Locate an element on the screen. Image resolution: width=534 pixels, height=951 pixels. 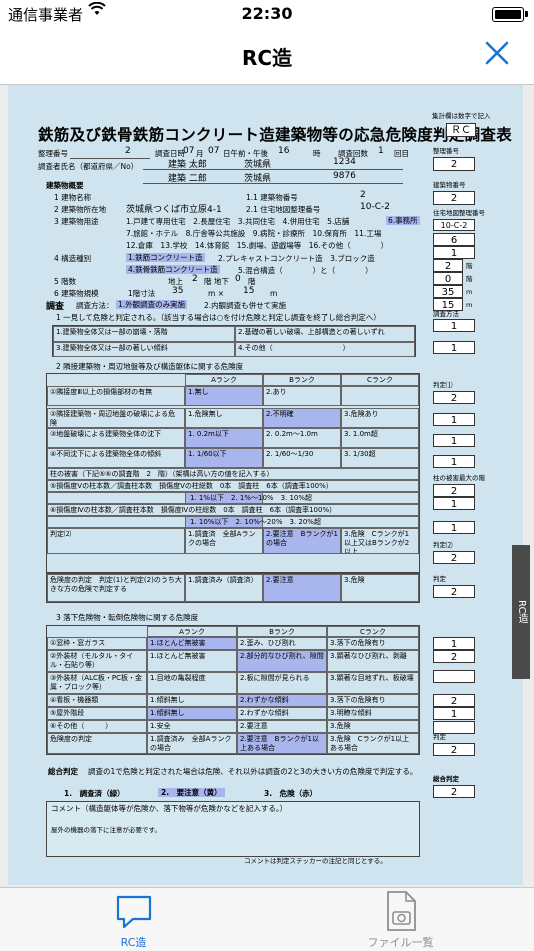
method-selected: 1.外観調査のみ実施 is located at coordinates (152, 304).